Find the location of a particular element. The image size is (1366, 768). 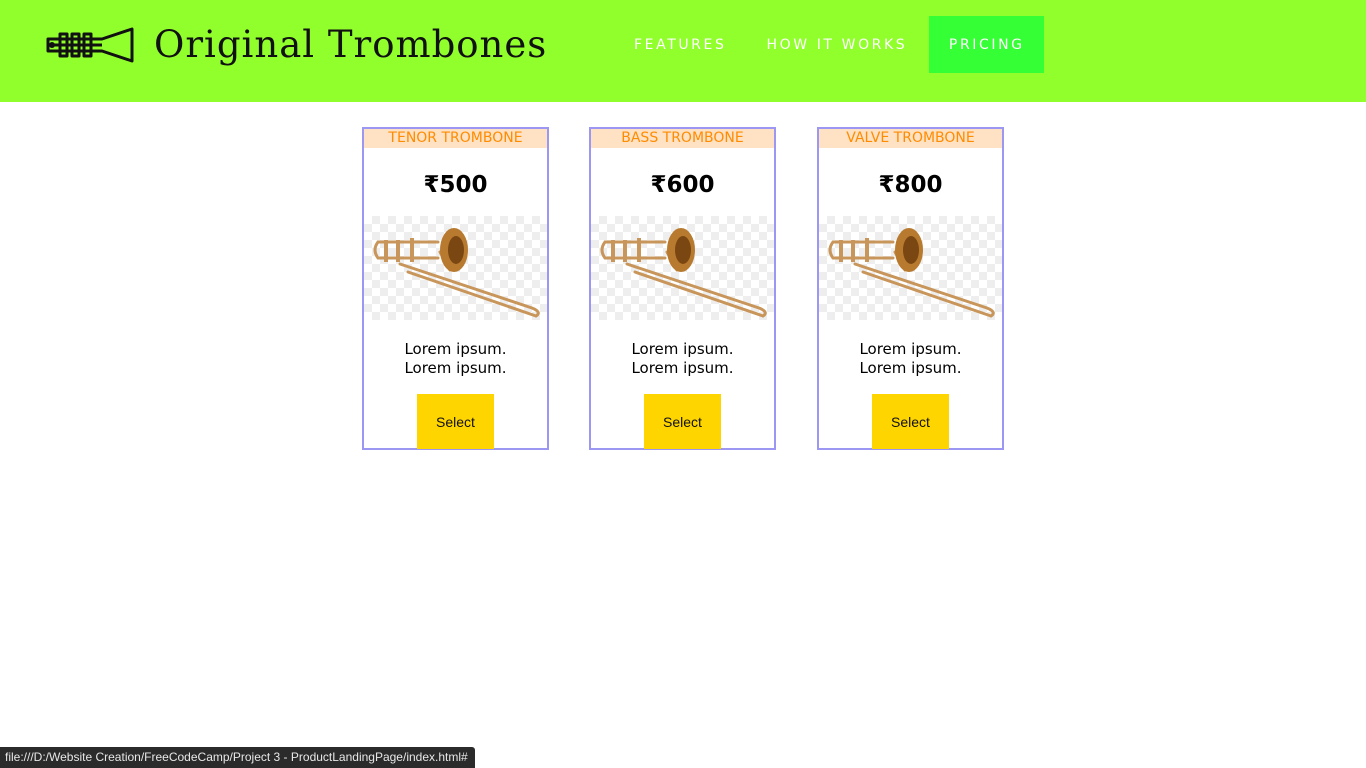

card-title: VALVE TROMBONE is located at coordinates (910, 138).